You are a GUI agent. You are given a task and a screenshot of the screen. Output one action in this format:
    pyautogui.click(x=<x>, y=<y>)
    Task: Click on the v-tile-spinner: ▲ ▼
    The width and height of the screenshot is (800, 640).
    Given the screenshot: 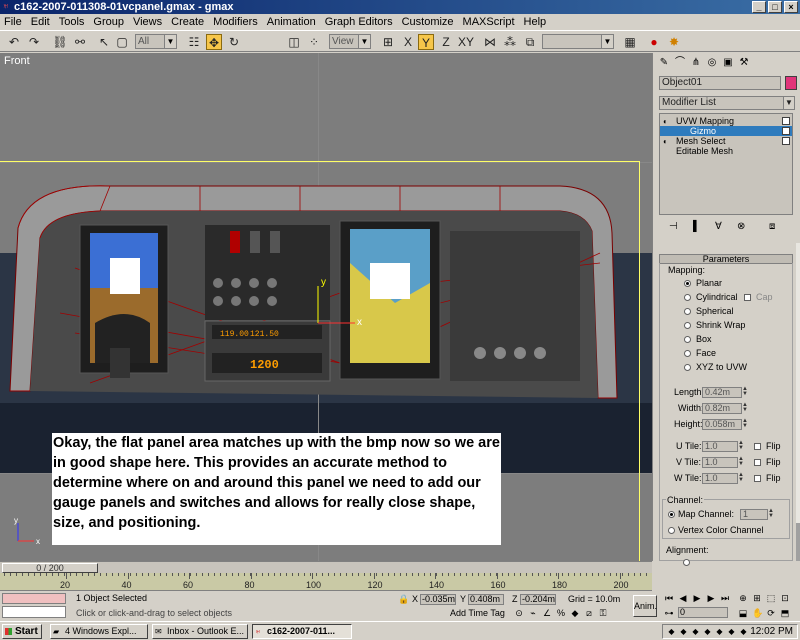 What is the action you would take?
    pyautogui.click(x=741, y=462)
    